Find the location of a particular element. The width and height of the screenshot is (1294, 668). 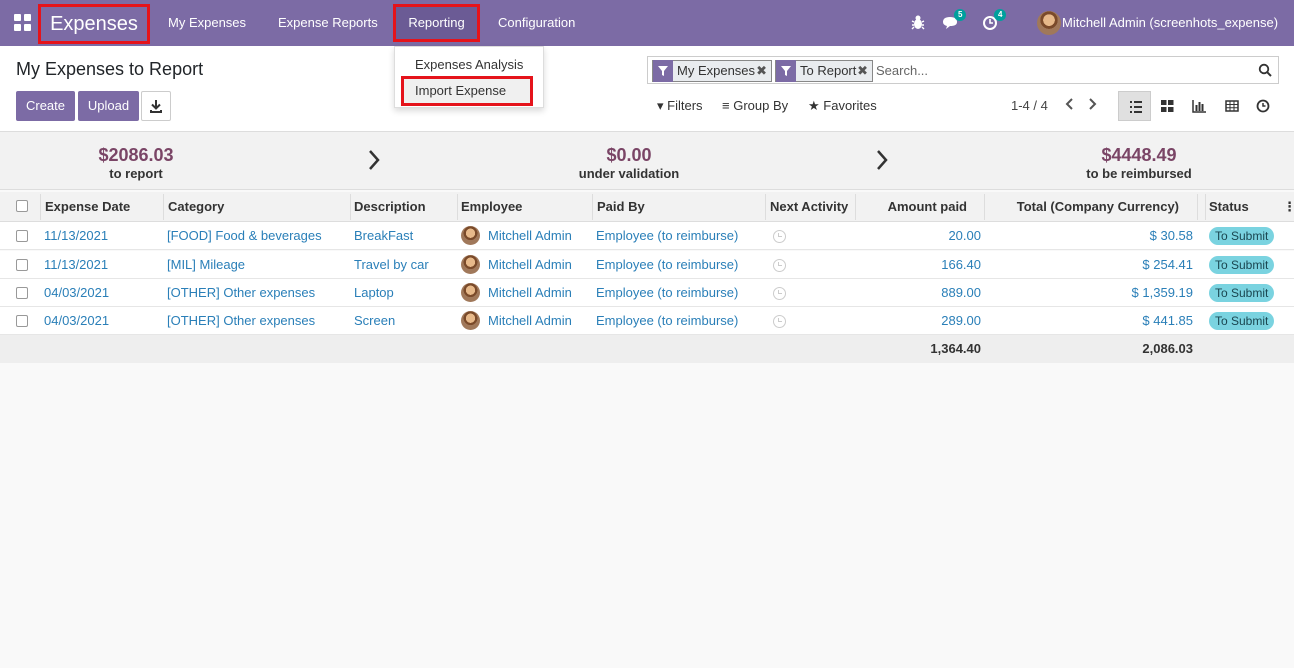

cell-category: [FOOD] Food & beverages is located at coordinates (244, 236).